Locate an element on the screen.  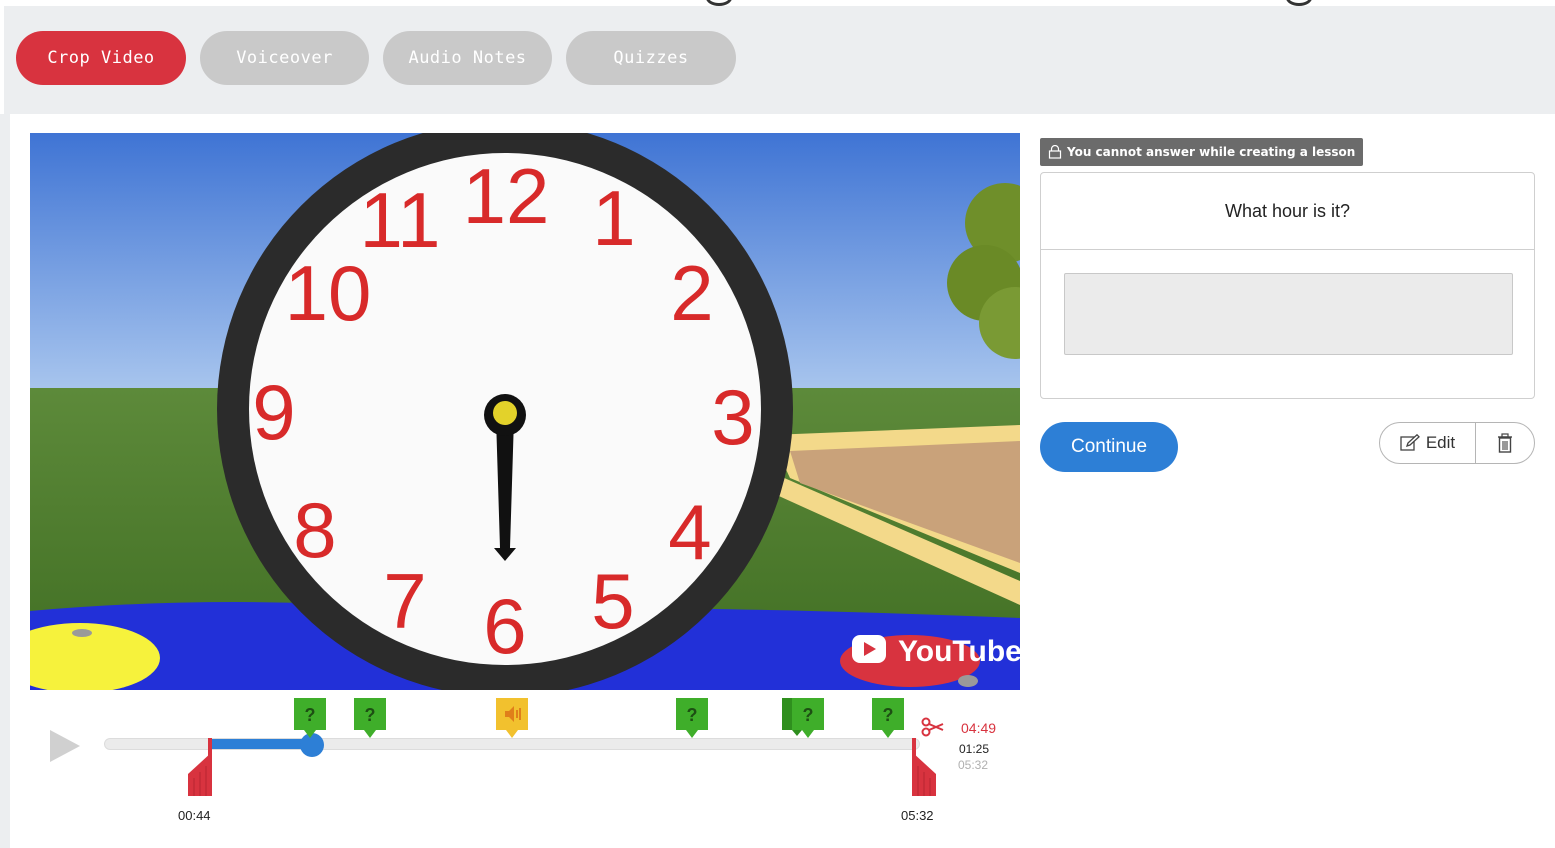
play-icon is located at coordinates (64, 746).